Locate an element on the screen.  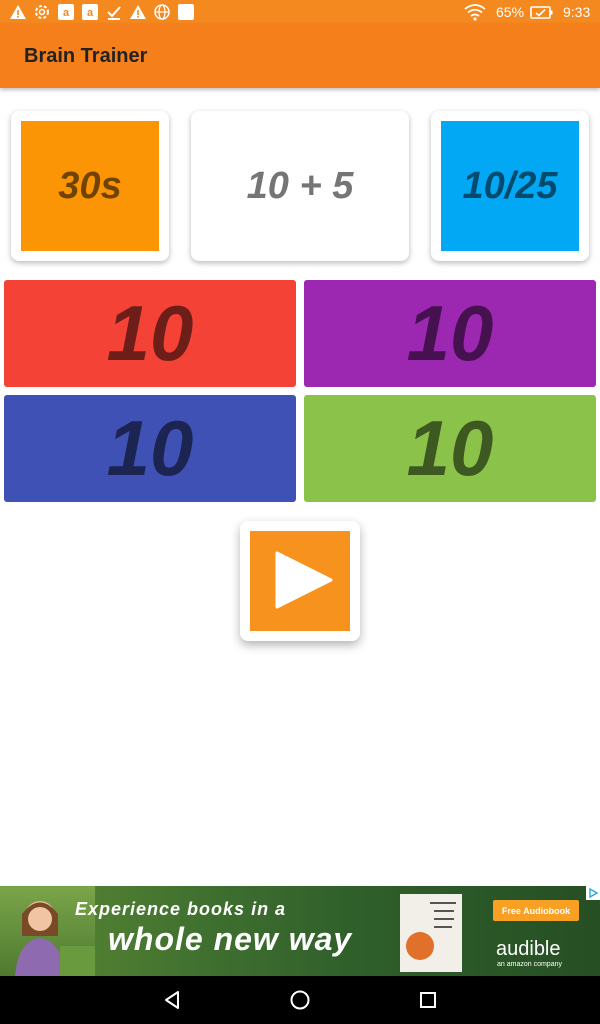
battery-percent: 65% is located at coordinates (510, 12).